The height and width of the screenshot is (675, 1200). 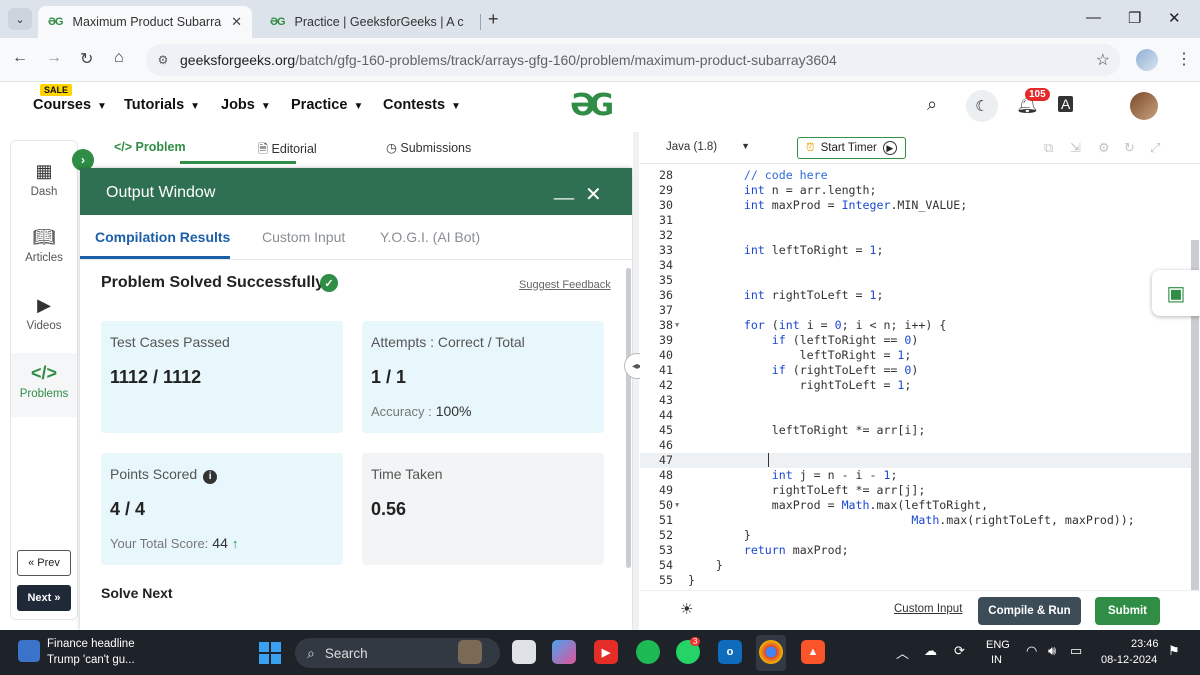 What do you see at coordinates (1155, 148) in the screenshot?
I see `fullscreen-icon: ⤢` at bounding box center [1155, 148].